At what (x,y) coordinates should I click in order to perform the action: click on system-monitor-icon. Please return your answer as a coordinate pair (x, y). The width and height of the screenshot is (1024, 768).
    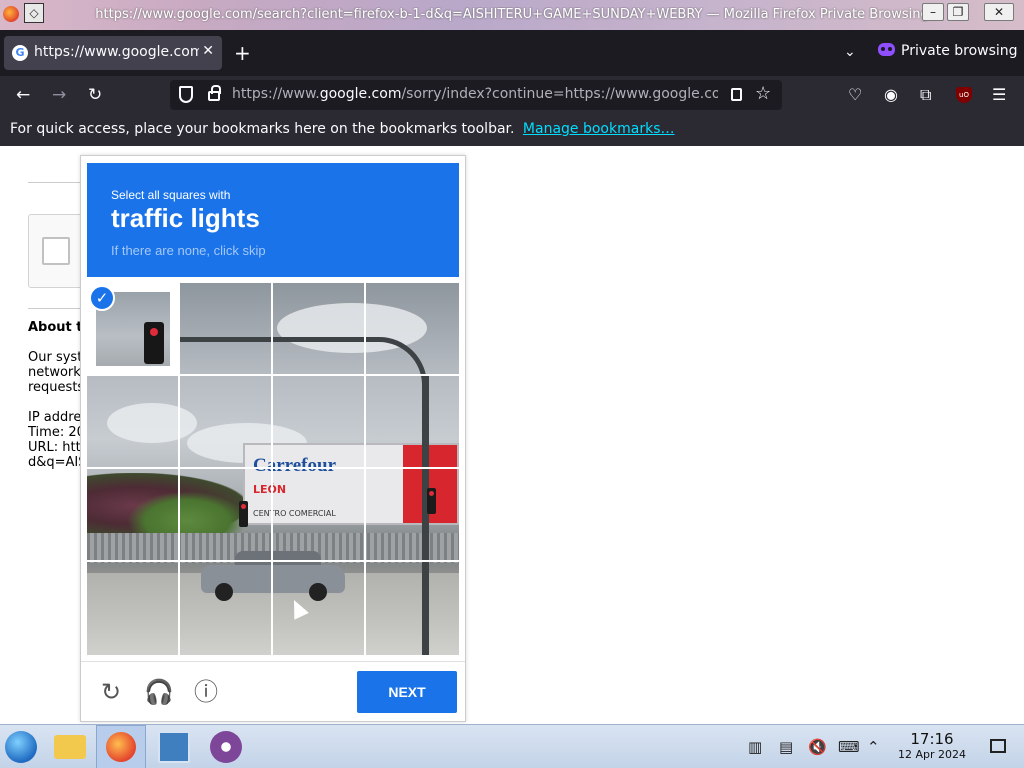
    Looking at the image, I should click on (174, 747).